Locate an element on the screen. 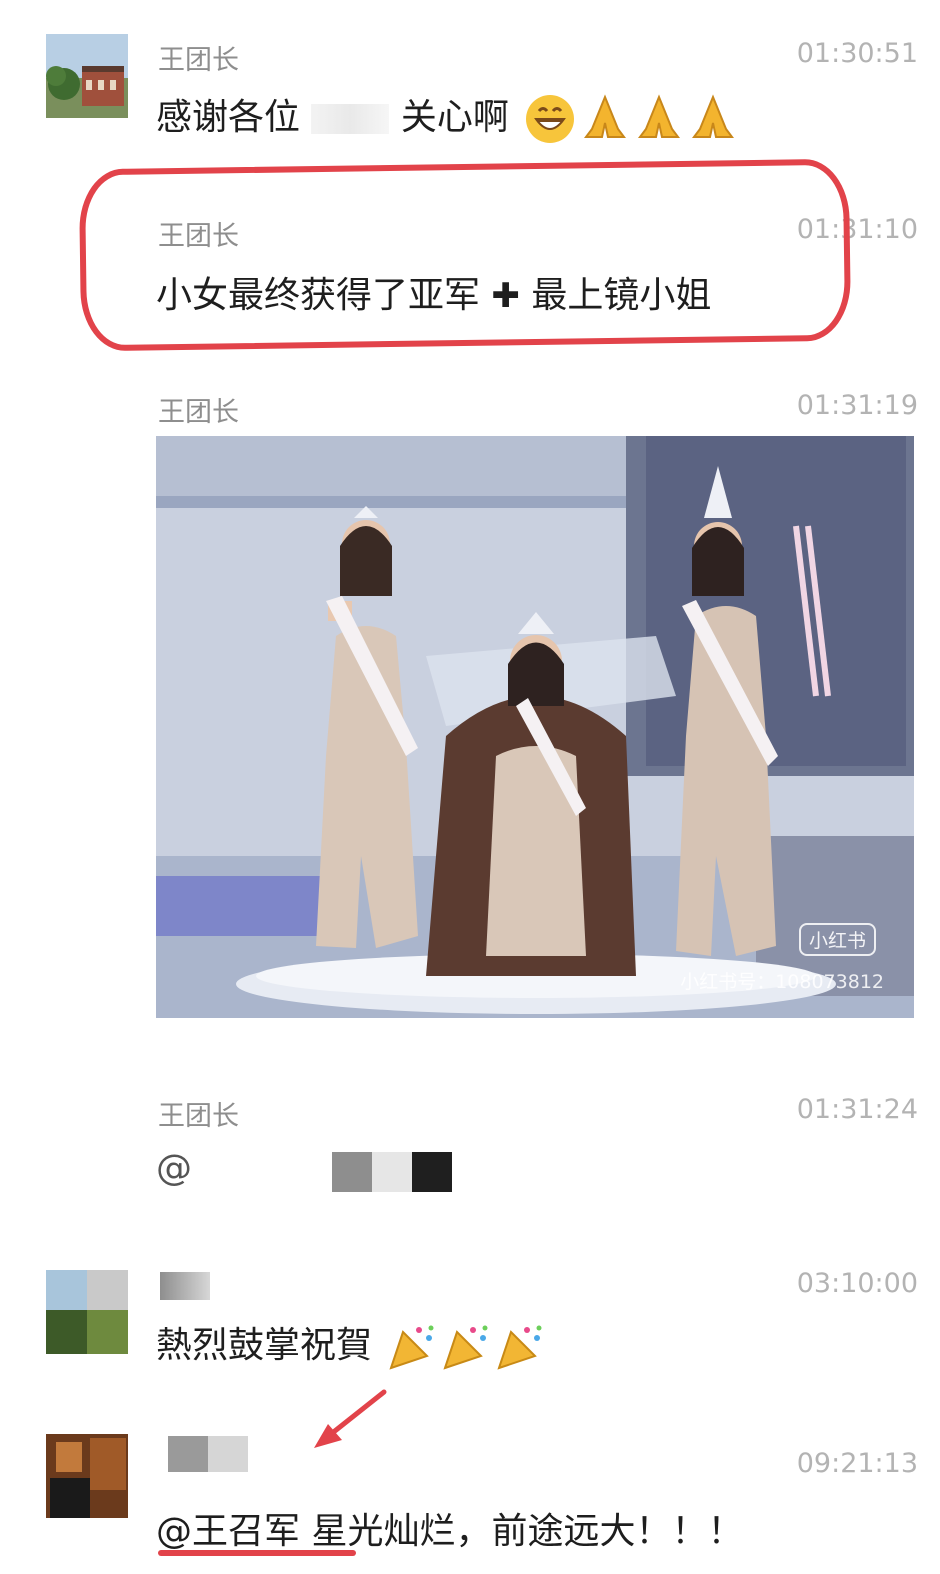 The image size is (940, 1574). message-text-part: 关心啊 is located at coordinates (454, 117).